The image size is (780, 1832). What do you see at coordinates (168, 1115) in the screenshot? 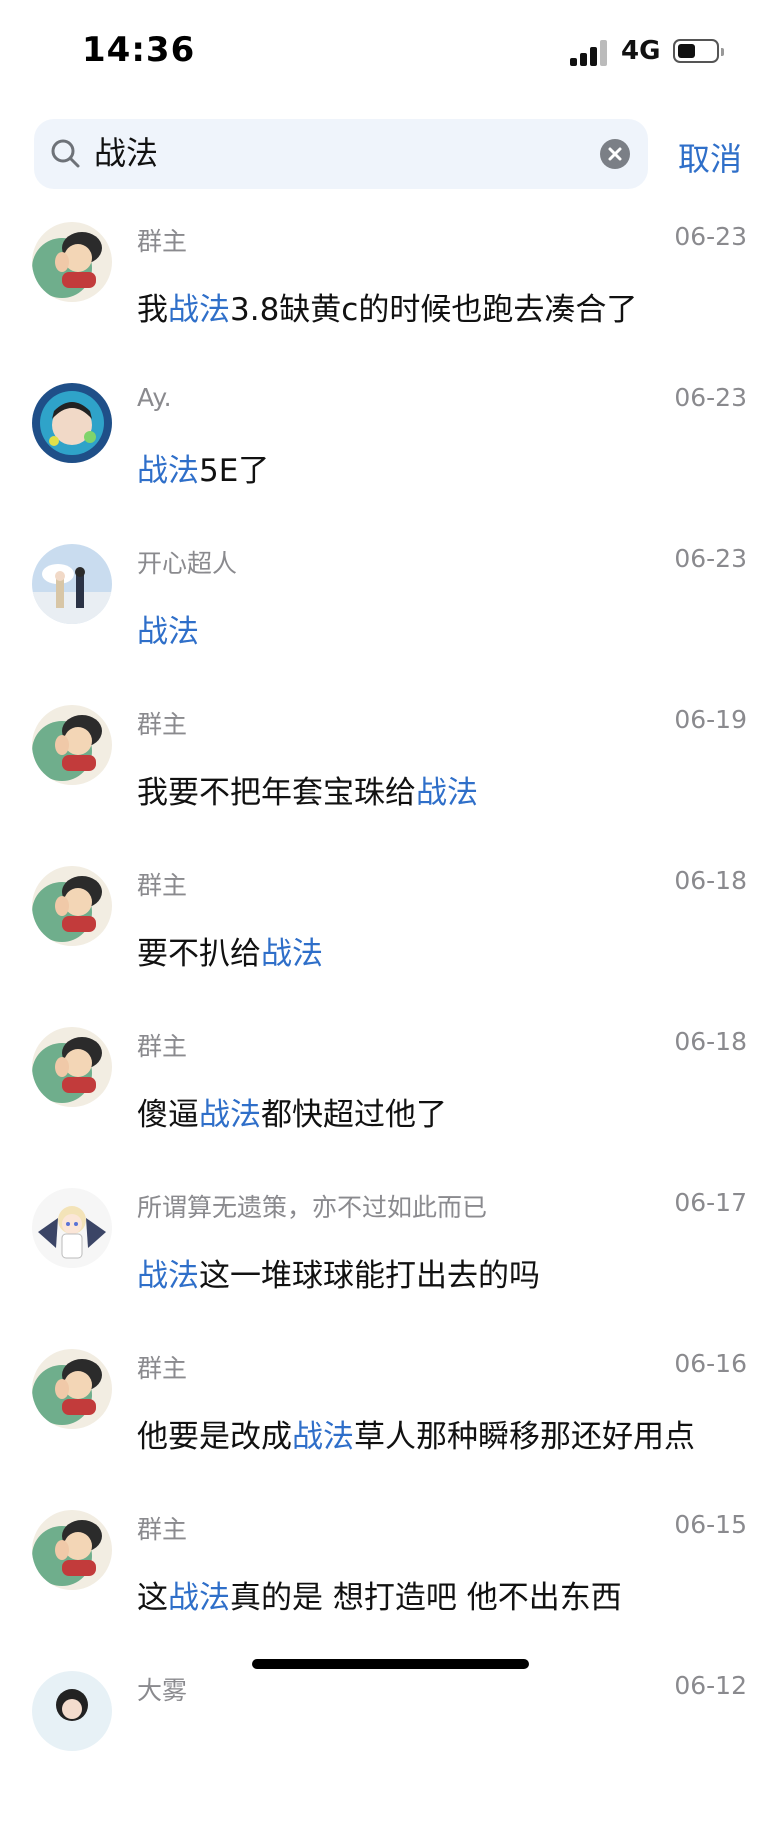
I see `message-text: 傻逼` at bounding box center [168, 1115].